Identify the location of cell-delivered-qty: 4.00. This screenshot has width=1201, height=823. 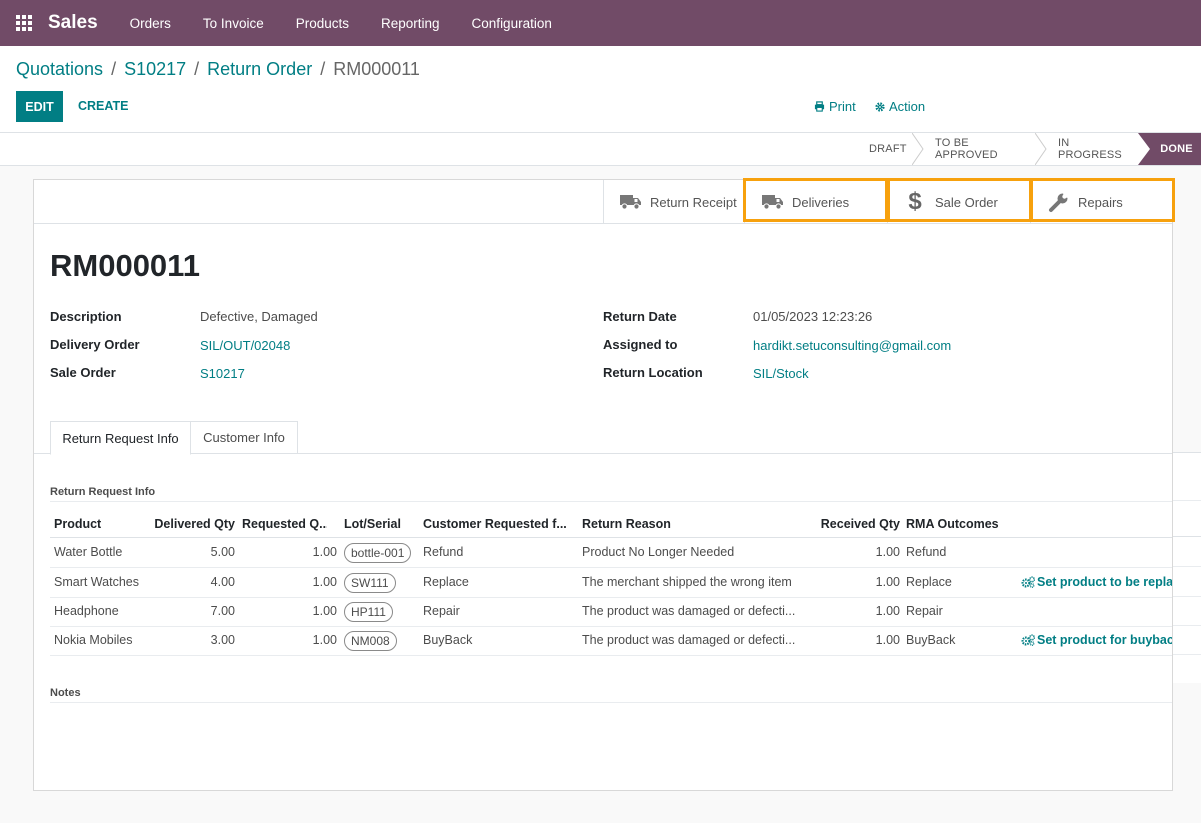
(222, 582).